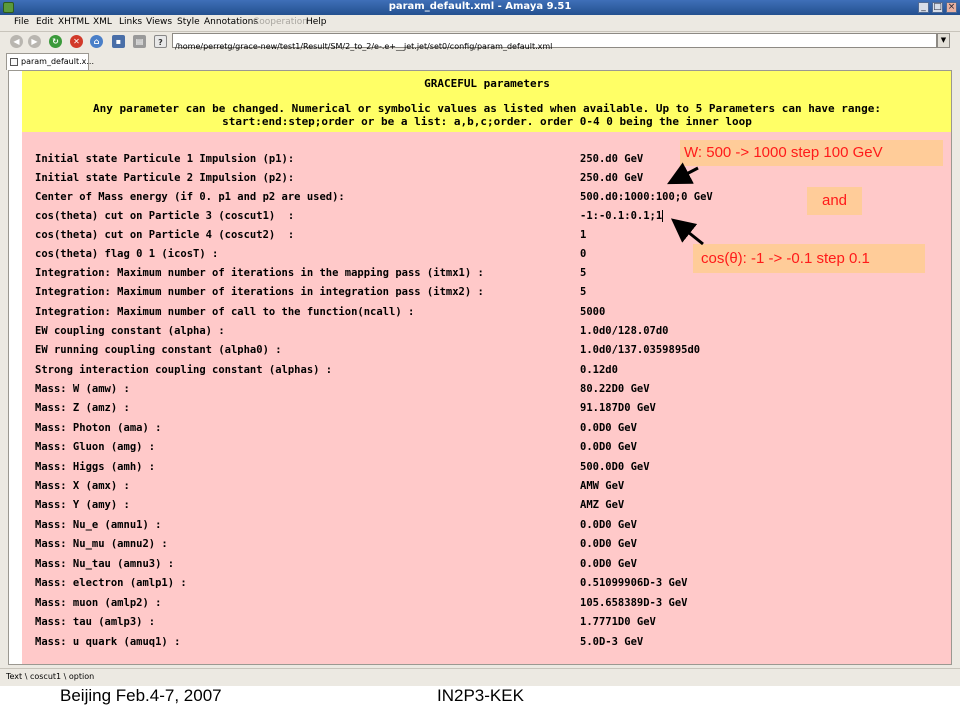  What do you see at coordinates (834, 201) in the screenshot?
I see `annotation-and: and` at bounding box center [834, 201].